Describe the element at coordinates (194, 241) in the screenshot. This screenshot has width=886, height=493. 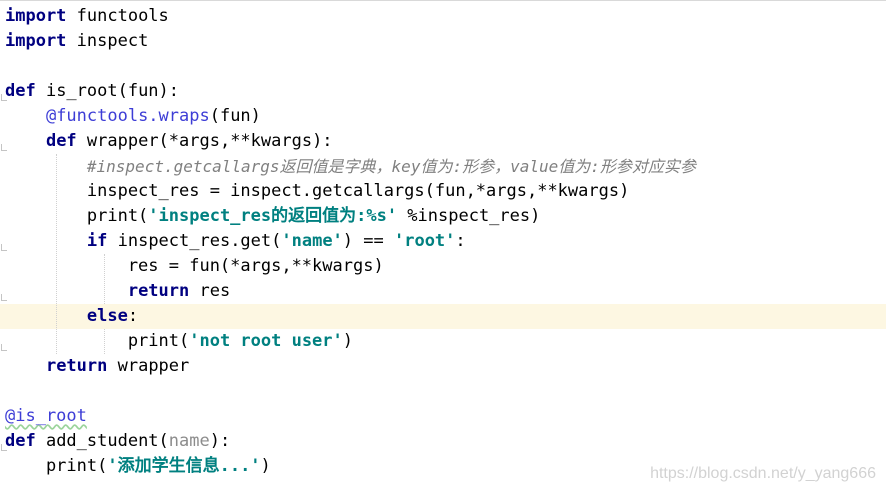
I see `code-text: inspect_res.get(` at that location.